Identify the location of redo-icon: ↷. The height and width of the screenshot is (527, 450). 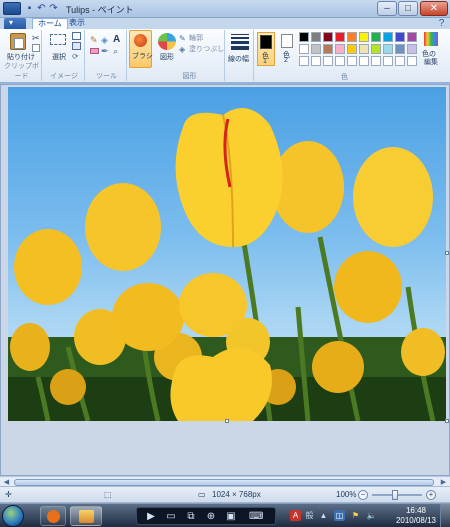
(53, 8).